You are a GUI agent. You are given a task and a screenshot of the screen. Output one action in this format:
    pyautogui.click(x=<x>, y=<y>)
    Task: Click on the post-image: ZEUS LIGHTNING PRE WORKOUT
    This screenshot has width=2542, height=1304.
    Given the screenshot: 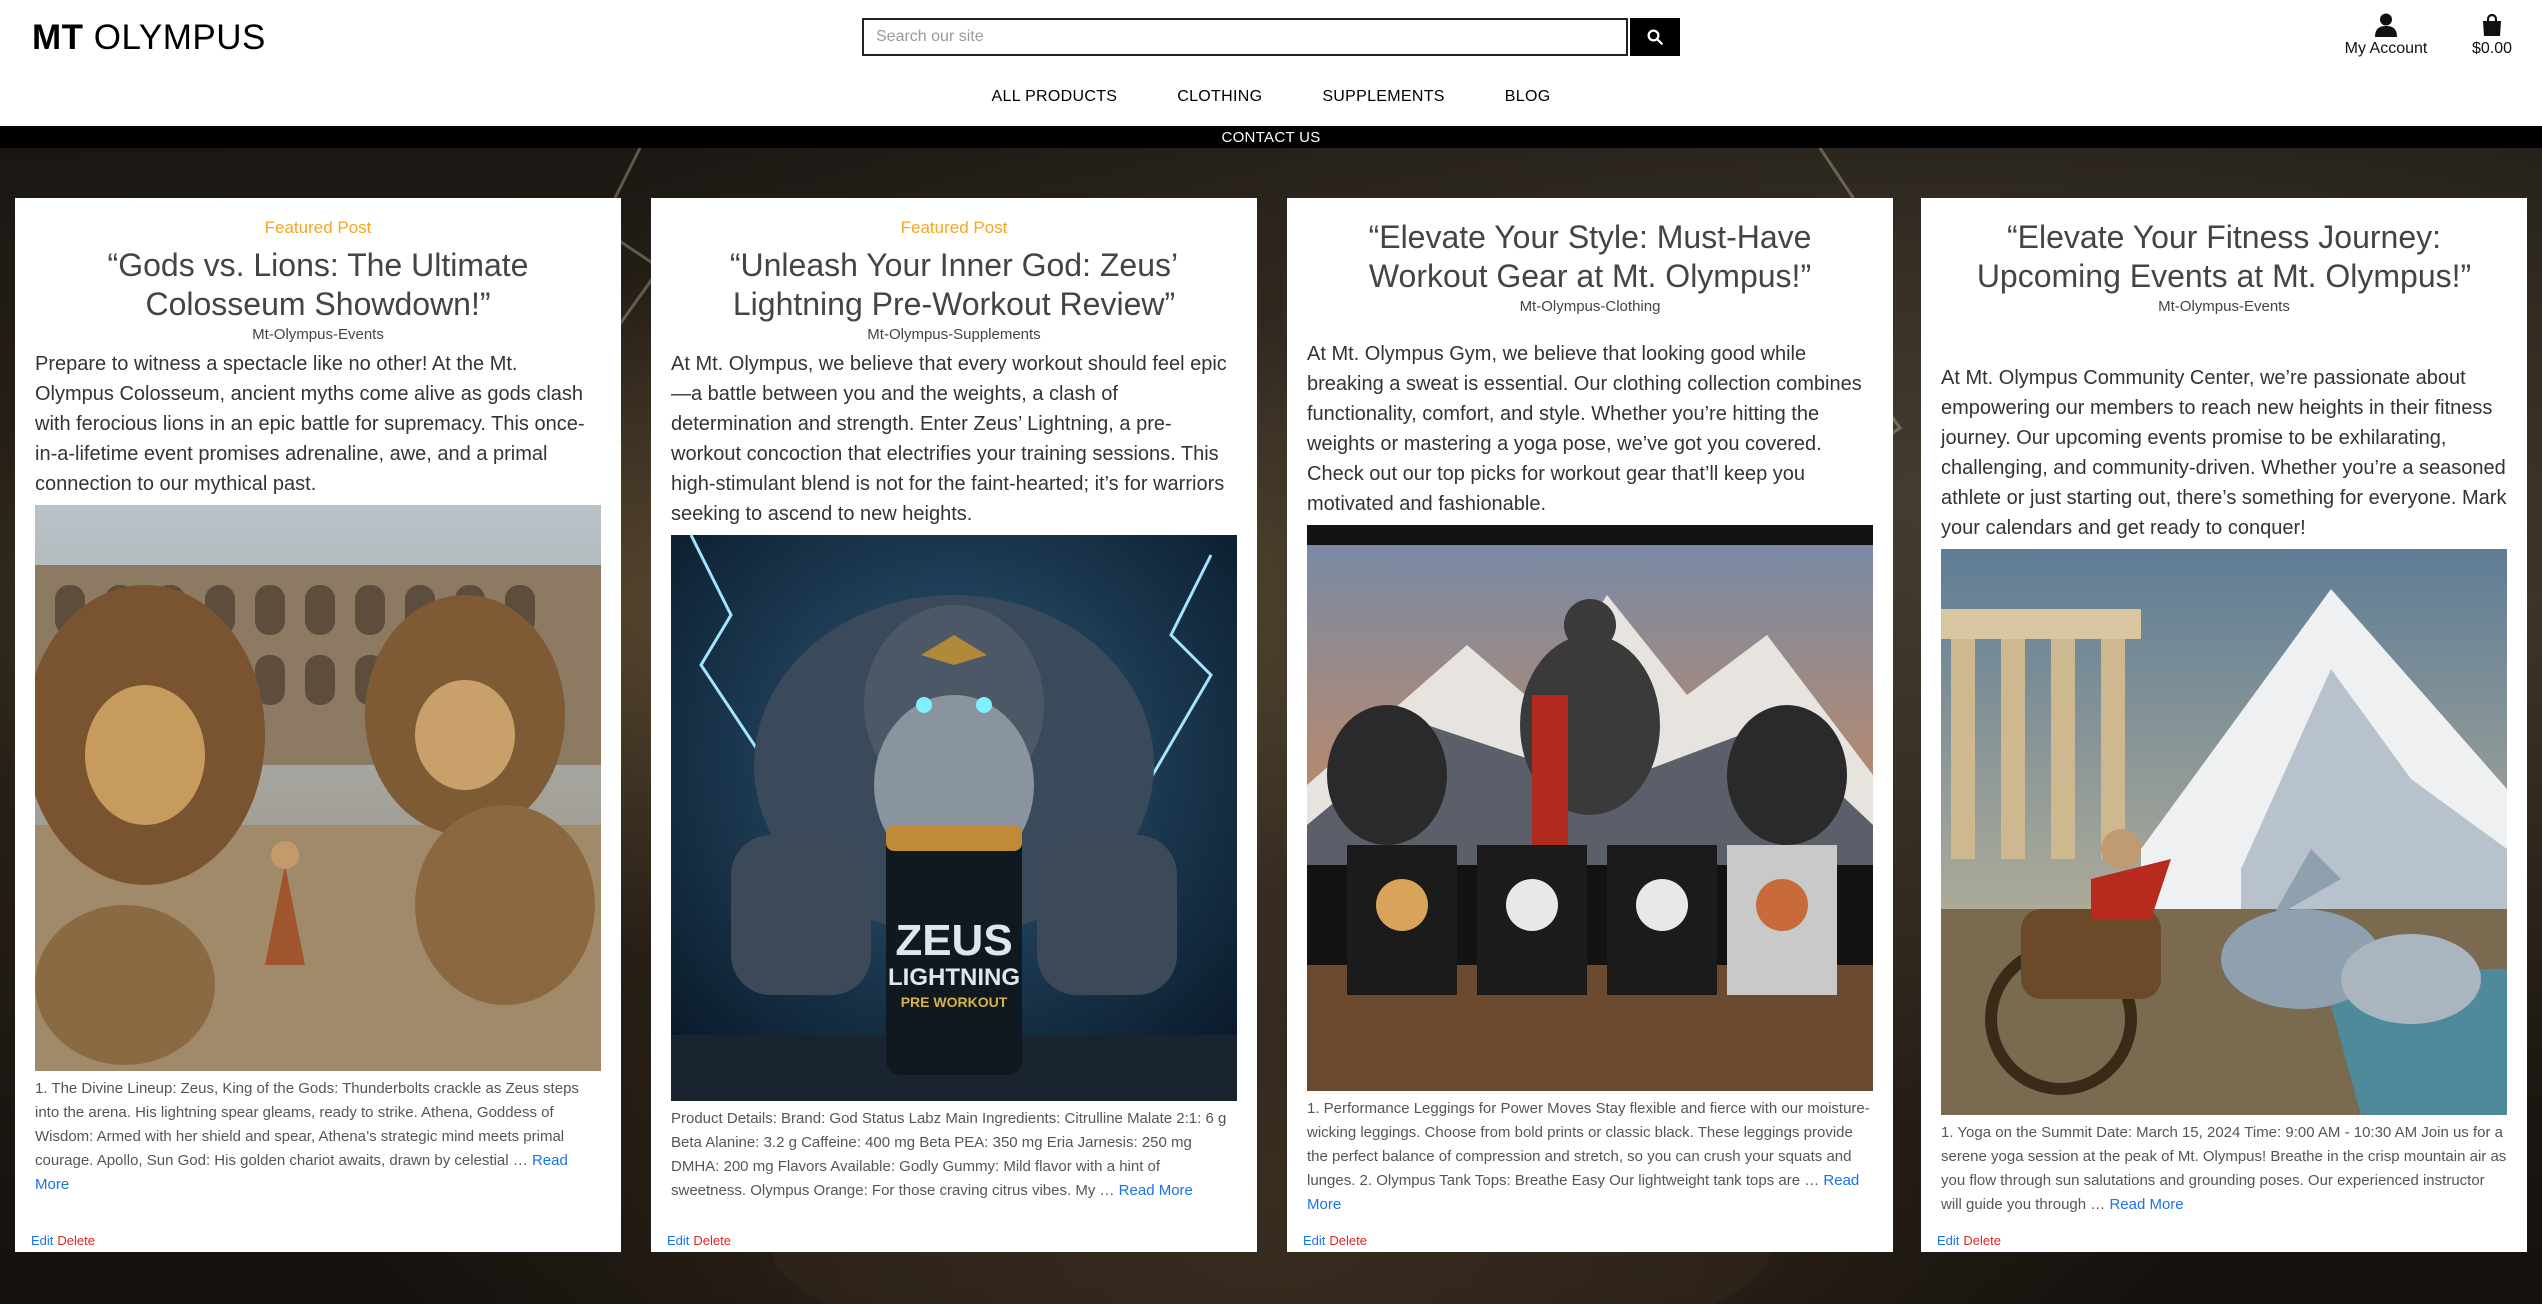 What is the action you would take?
    pyautogui.click(x=954, y=818)
    